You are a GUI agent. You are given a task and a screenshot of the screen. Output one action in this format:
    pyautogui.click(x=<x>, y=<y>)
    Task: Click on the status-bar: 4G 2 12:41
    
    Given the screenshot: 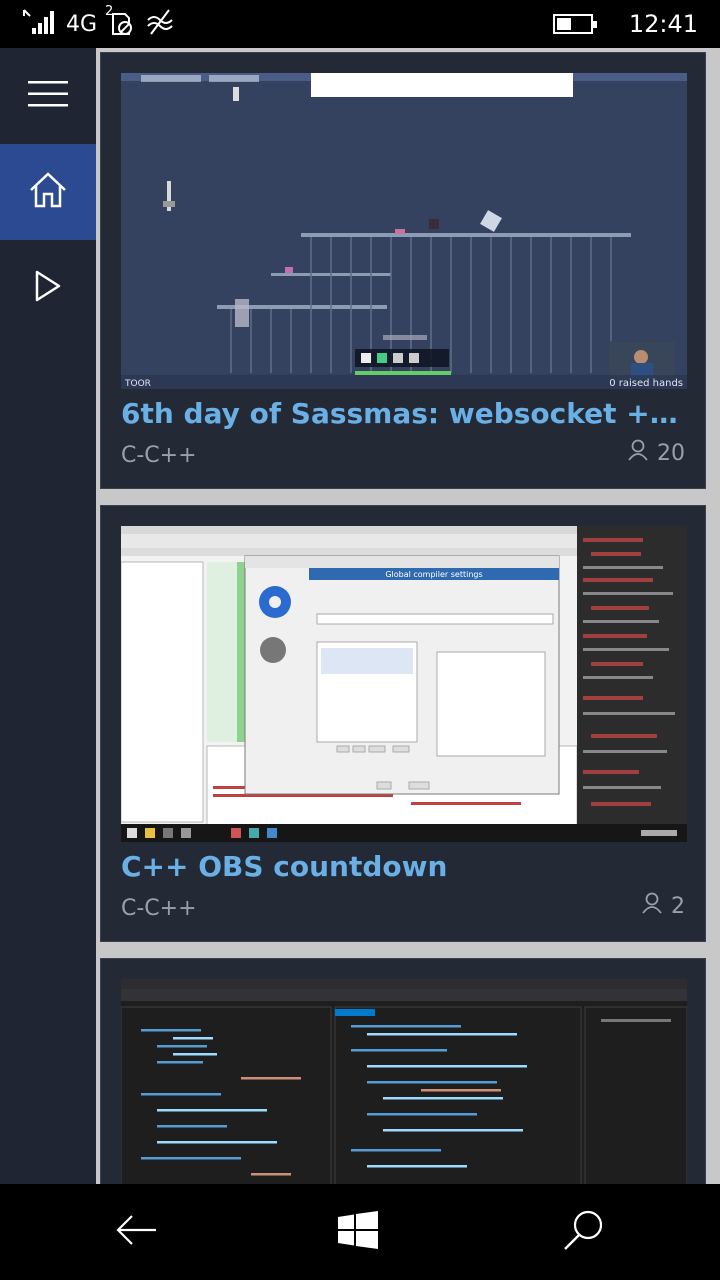 What is the action you would take?
    pyautogui.click(x=360, y=24)
    